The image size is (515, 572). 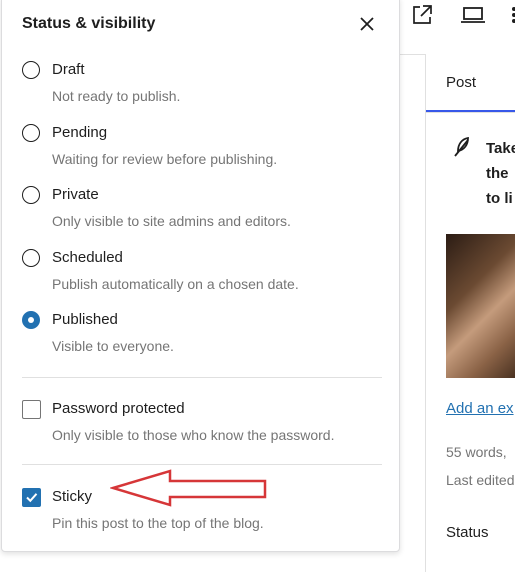 I want to click on pending-radio, so click(x=31, y=133).